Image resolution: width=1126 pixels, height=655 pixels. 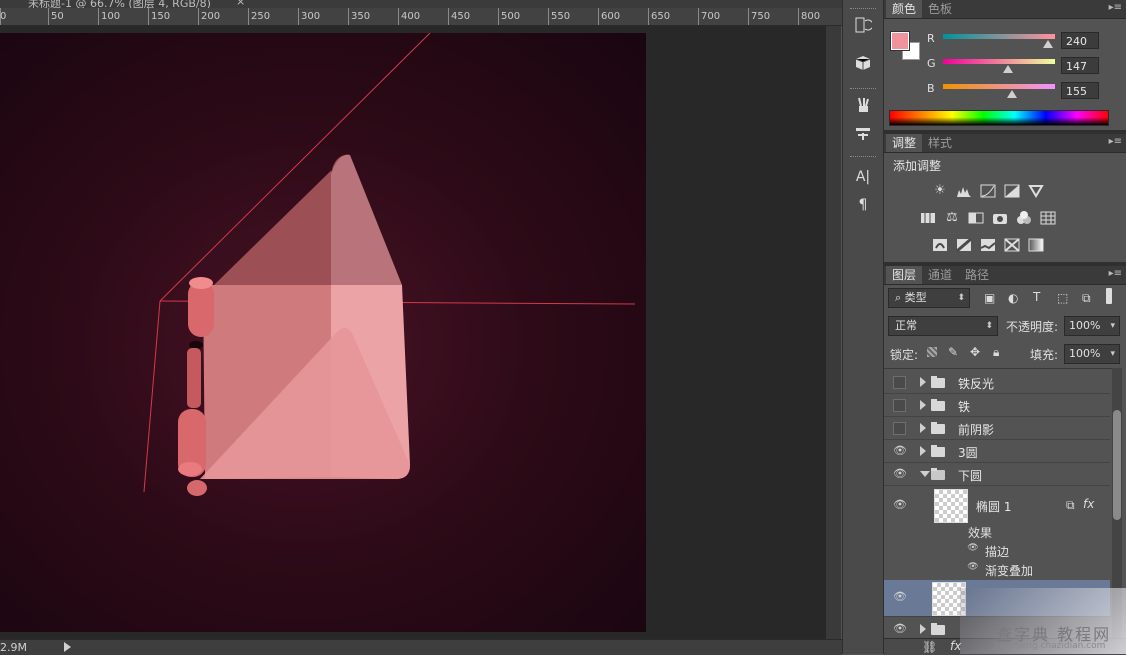 What do you see at coordinates (999, 118) in the screenshot?
I see `color-spectrum-bar` at bounding box center [999, 118].